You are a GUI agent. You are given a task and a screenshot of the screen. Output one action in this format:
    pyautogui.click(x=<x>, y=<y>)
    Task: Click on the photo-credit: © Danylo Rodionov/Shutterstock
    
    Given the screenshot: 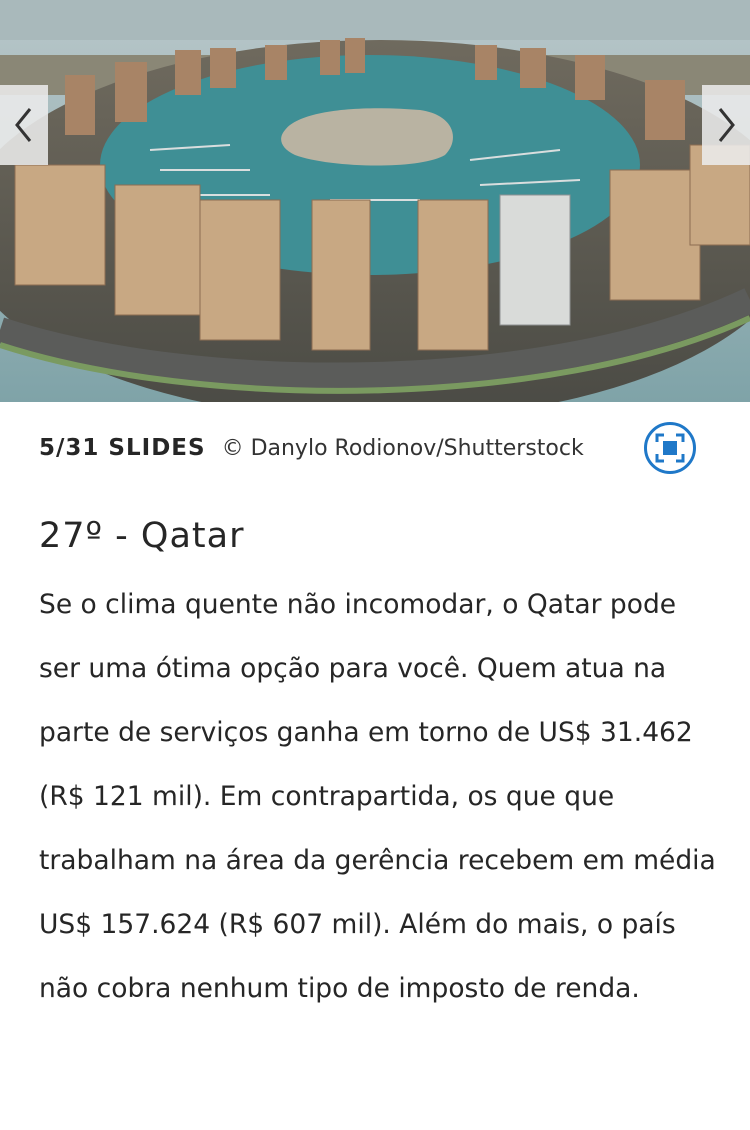 What is the action you would take?
    pyautogui.click(x=402, y=448)
    